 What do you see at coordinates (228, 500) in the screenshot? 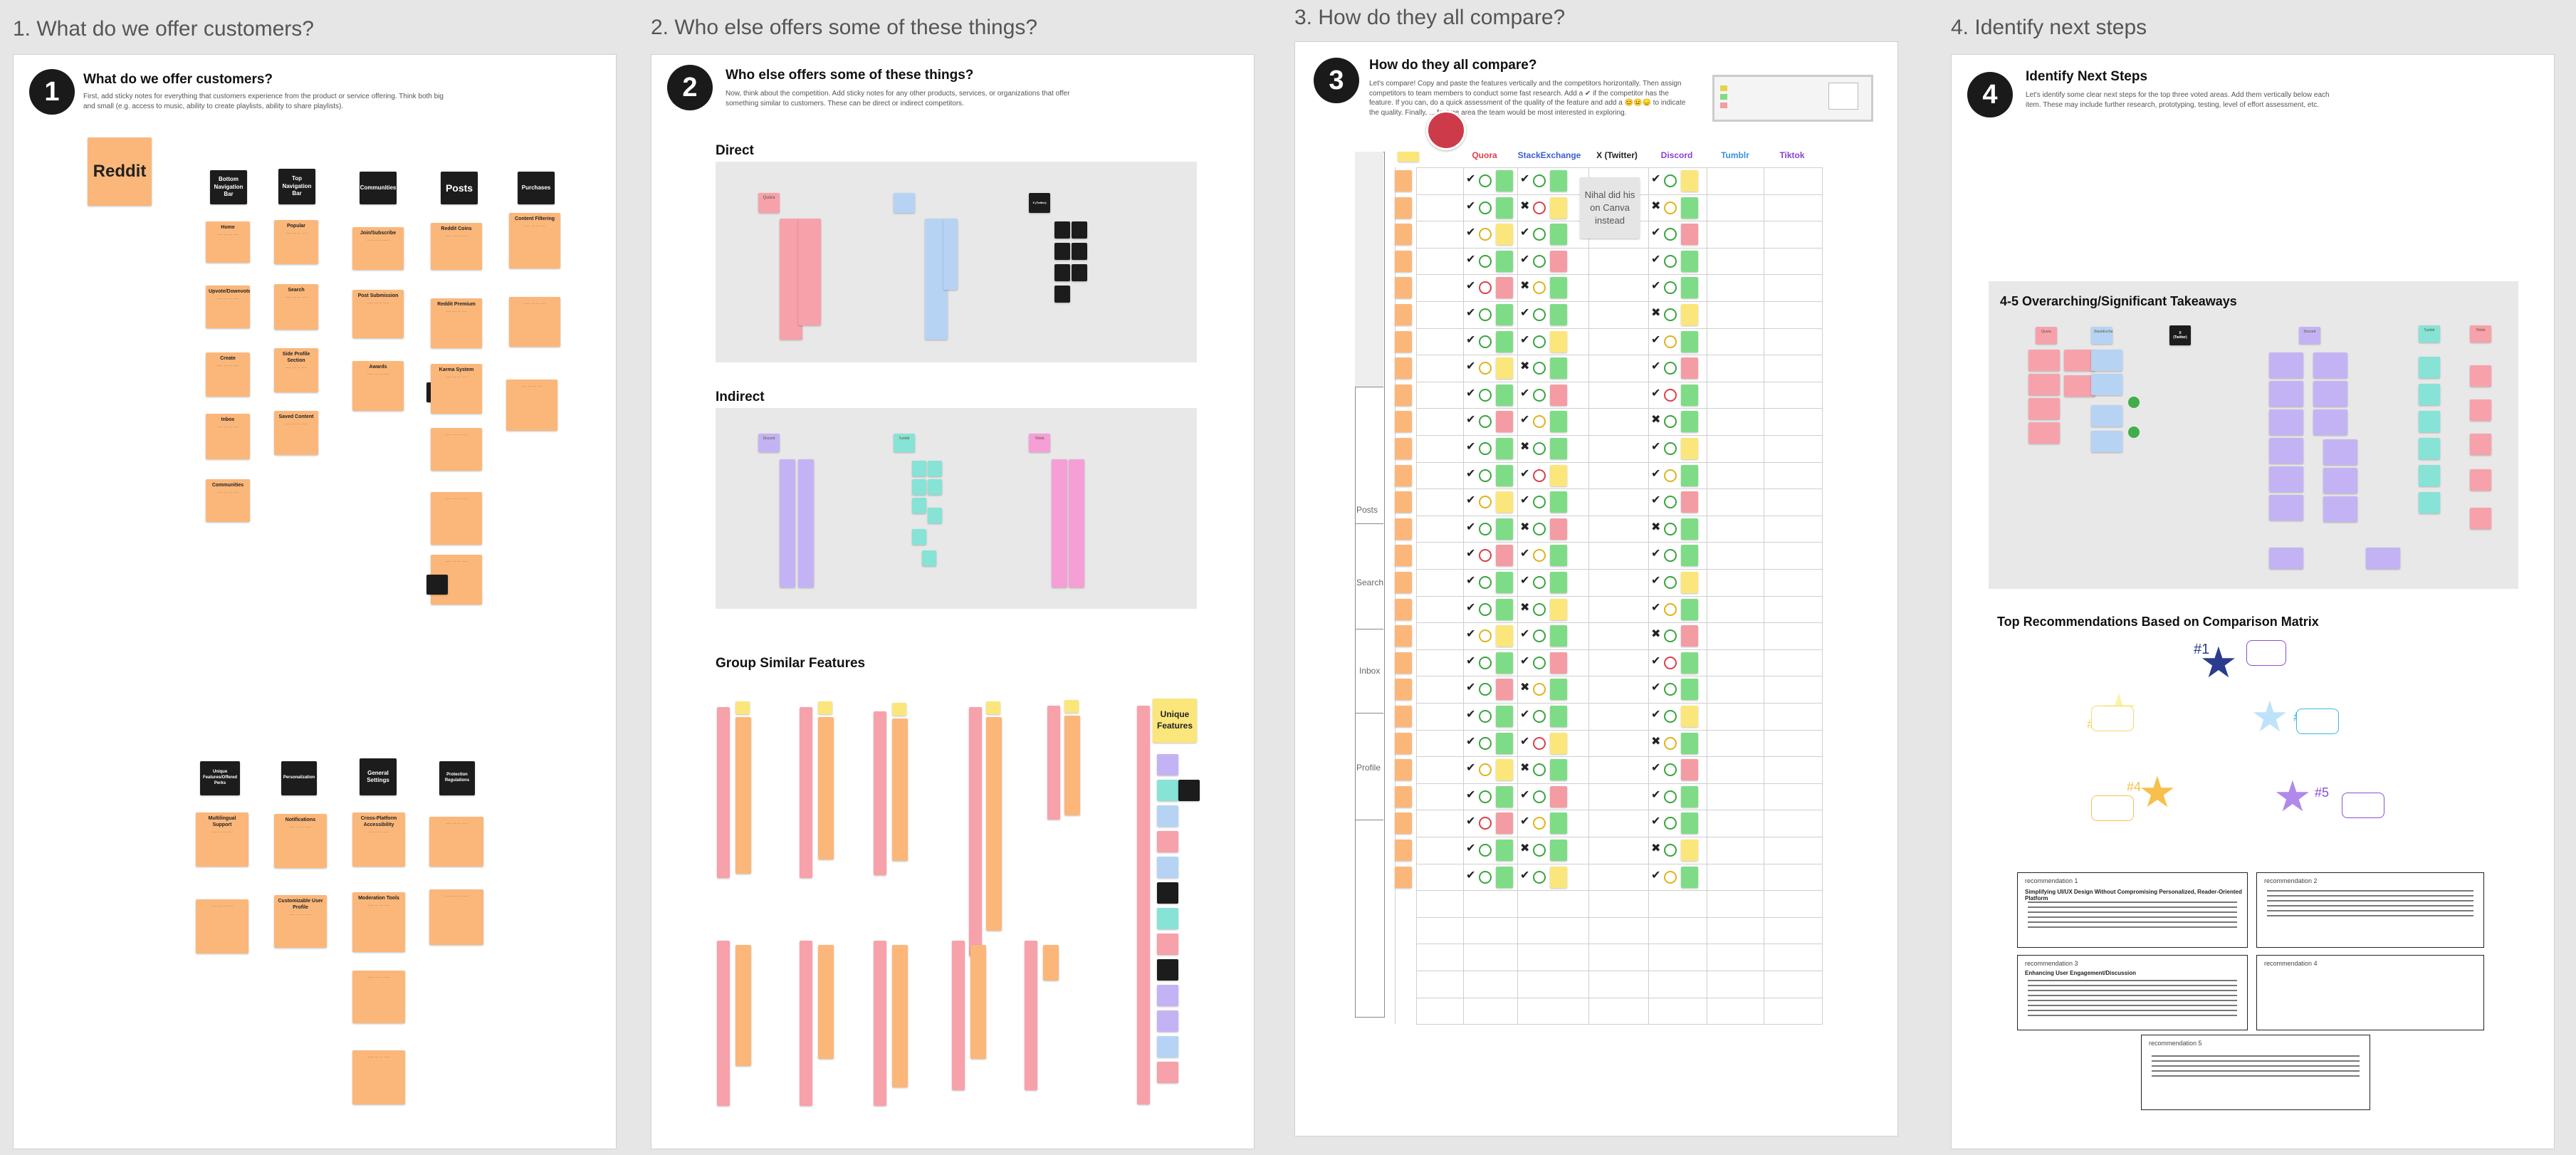
I see `feature-sticky: Communities ···· ··· ·· ····` at bounding box center [228, 500].